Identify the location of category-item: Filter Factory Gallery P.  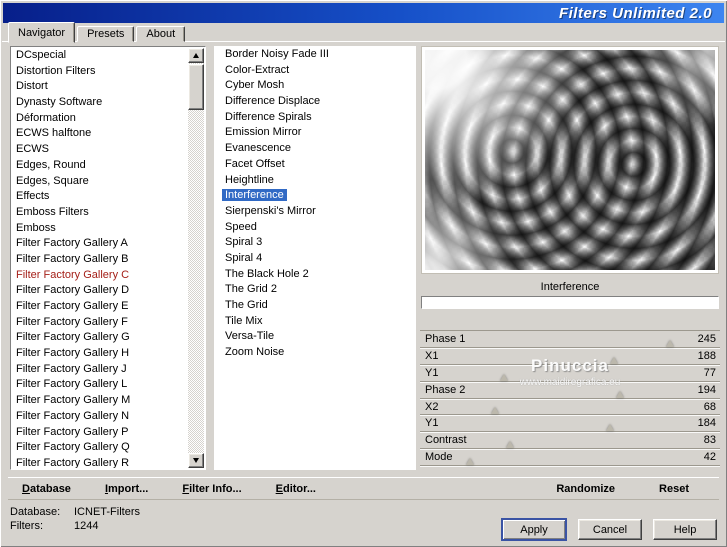
(100, 433).